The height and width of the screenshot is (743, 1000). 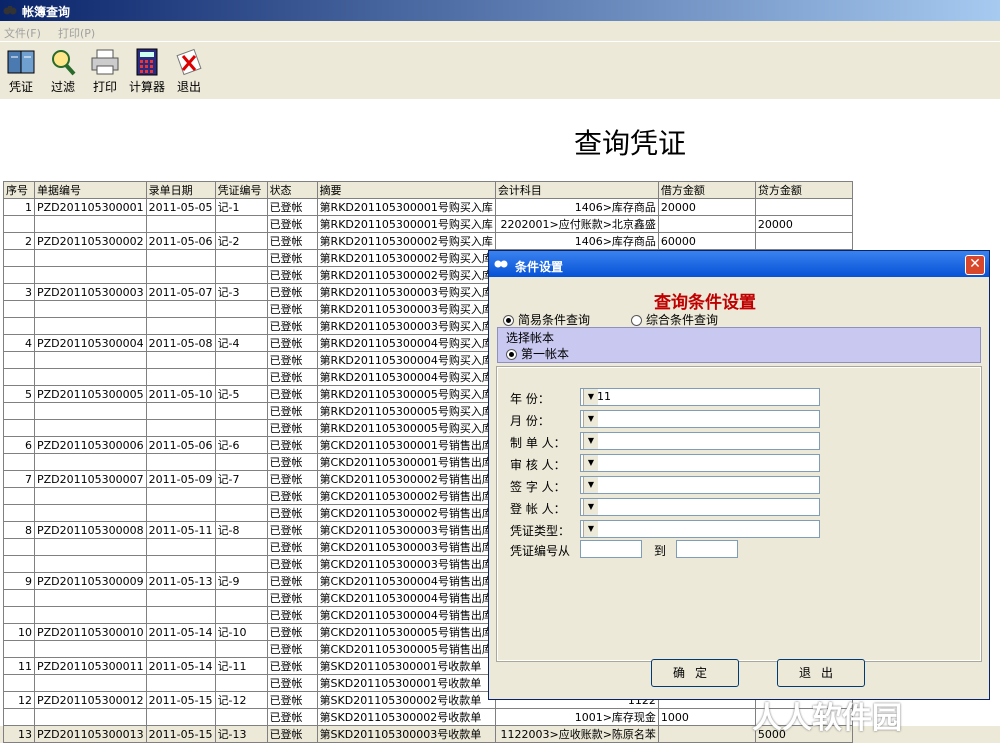 I want to click on column-header: 贷方金额, so click(x=803, y=190).